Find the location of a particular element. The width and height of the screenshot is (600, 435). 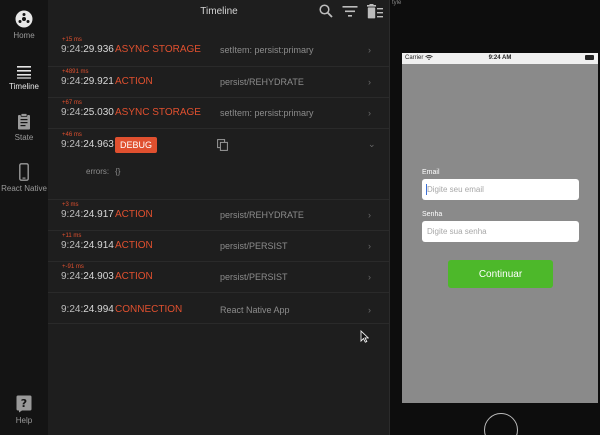

row-delta: +15 ms is located at coordinates (72, 40).